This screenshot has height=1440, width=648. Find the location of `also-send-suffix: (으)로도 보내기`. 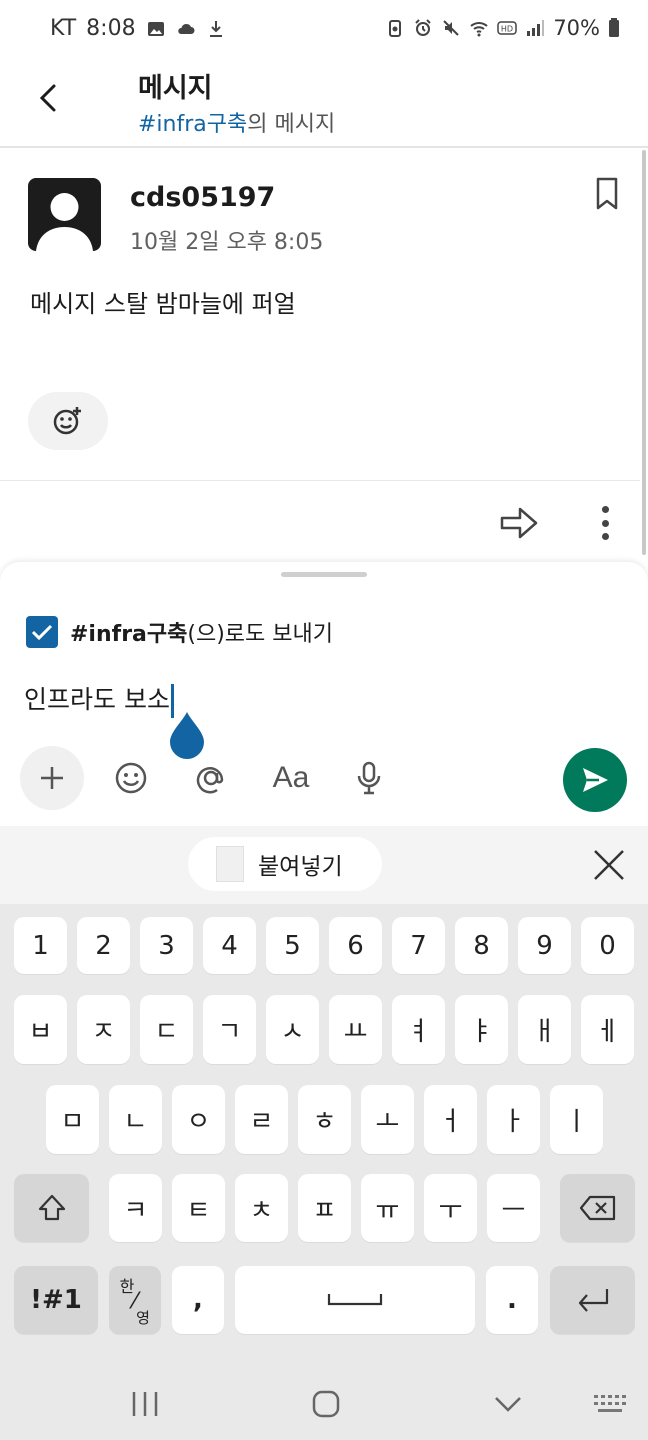

also-send-suffix: (으)로도 보내기 is located at coordinates (260, 634).